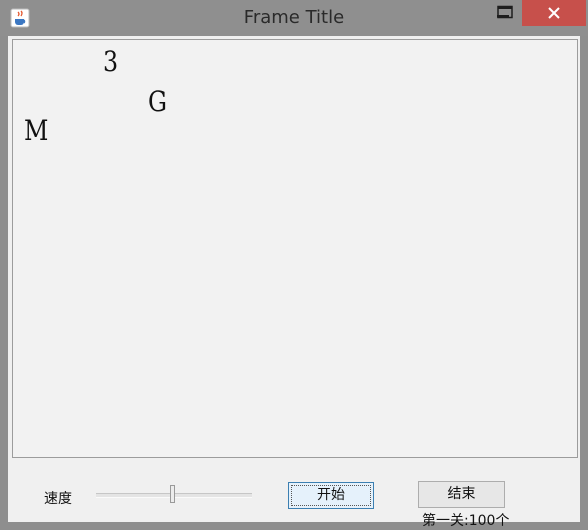 The height and width of the screenshot is (530, 588). Describe the element at coordinates (461, 494) in the screenshot. I see `end-button: 结束` at that location.